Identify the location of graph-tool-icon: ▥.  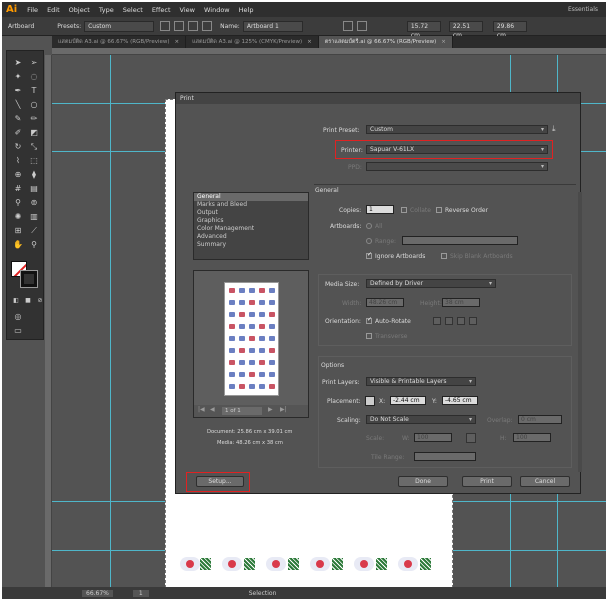
(34, 217).